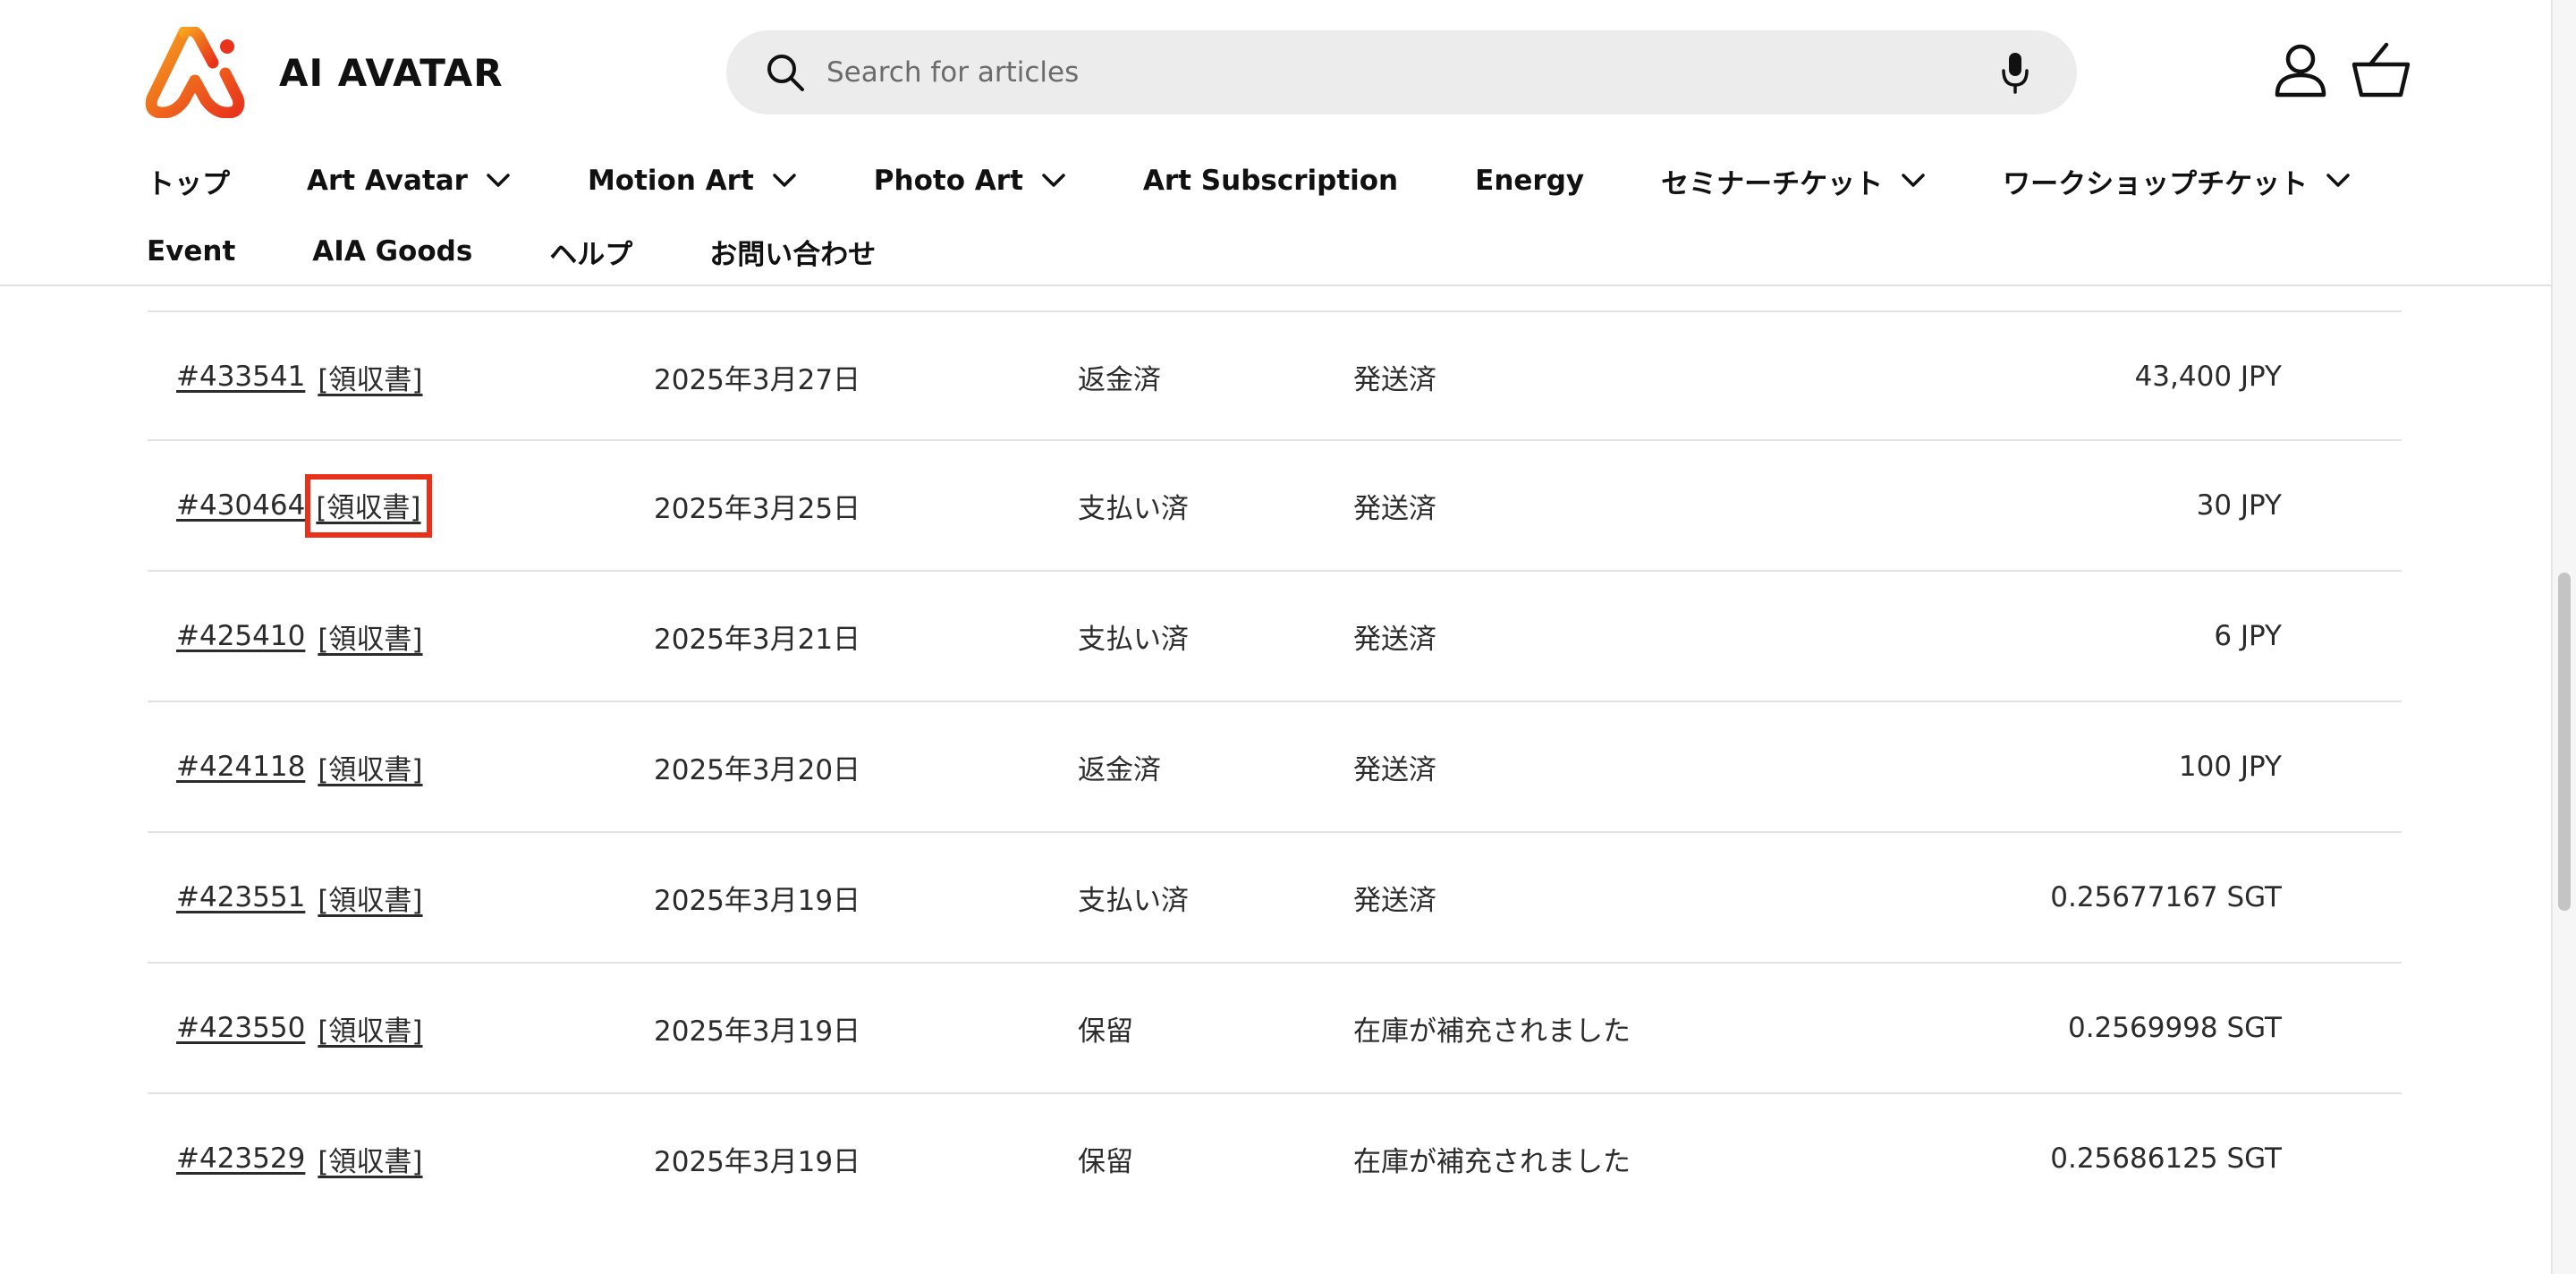 This screenshot has width=2576, height=1274. I want to click on table-row: #430464 [領収書] 2025年3月25日 支払い済 発送済 30 JPY, so click(1275, 506).